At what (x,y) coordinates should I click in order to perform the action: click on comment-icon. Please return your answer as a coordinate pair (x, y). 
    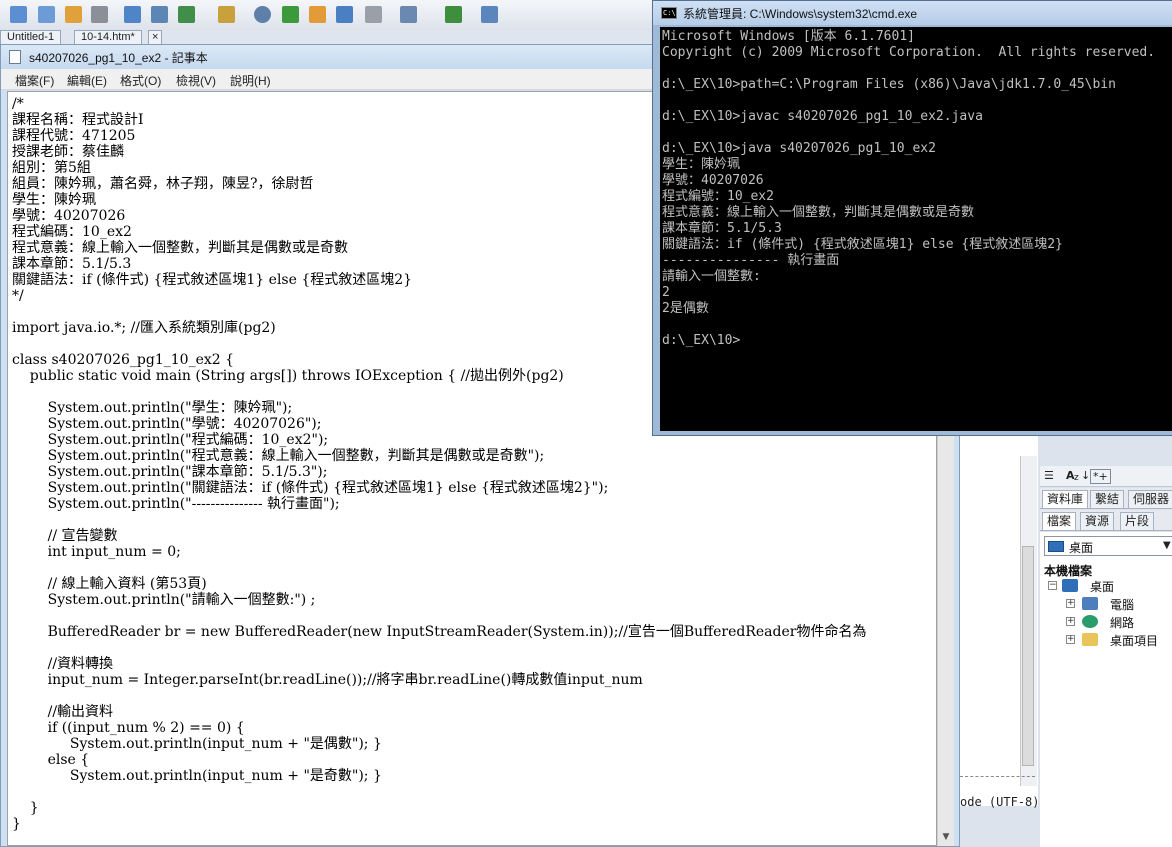
    Looking at the image, I should click on (344, 14).